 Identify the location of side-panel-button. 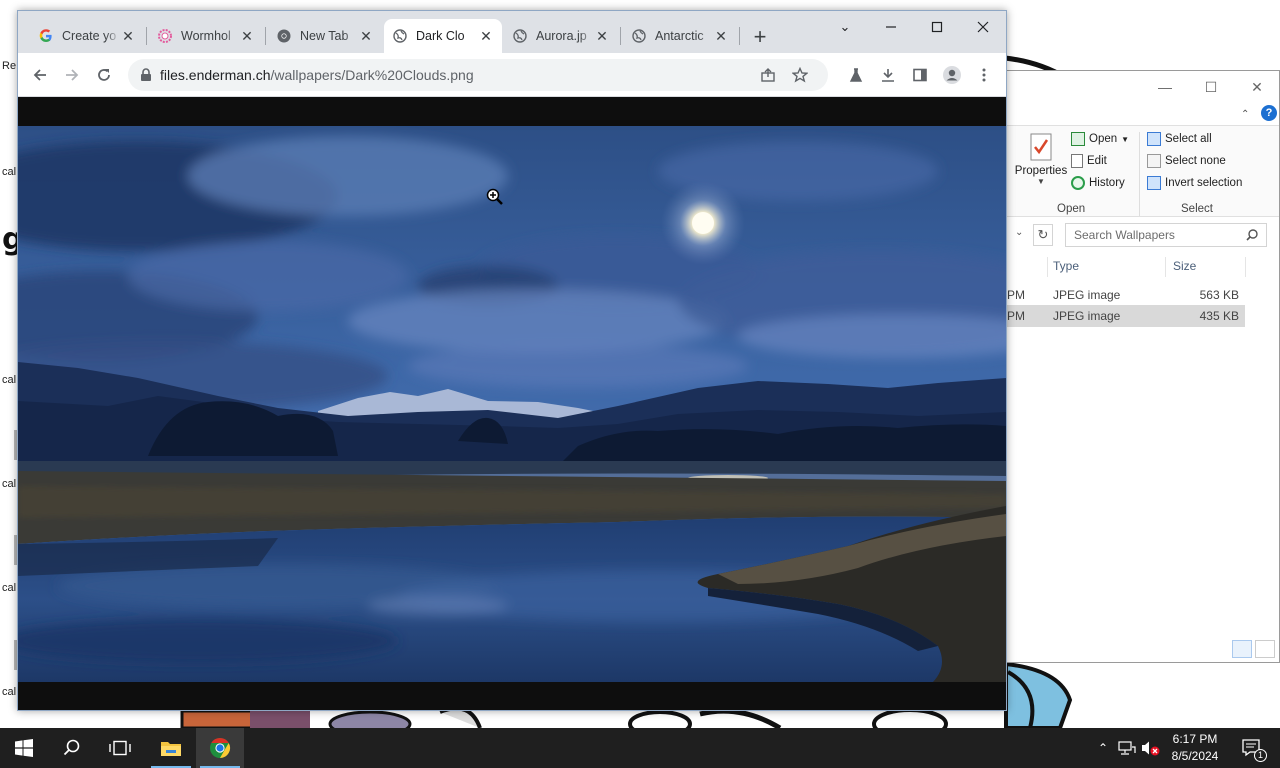
(920, 75).